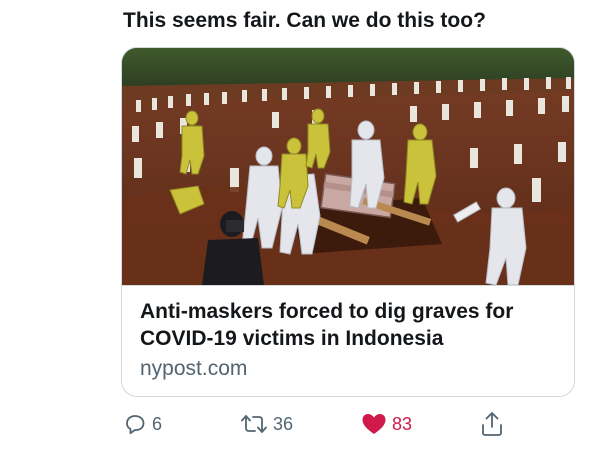 This screenshot has width=600, height=450. I want to click on share-button, so click(492, 424).